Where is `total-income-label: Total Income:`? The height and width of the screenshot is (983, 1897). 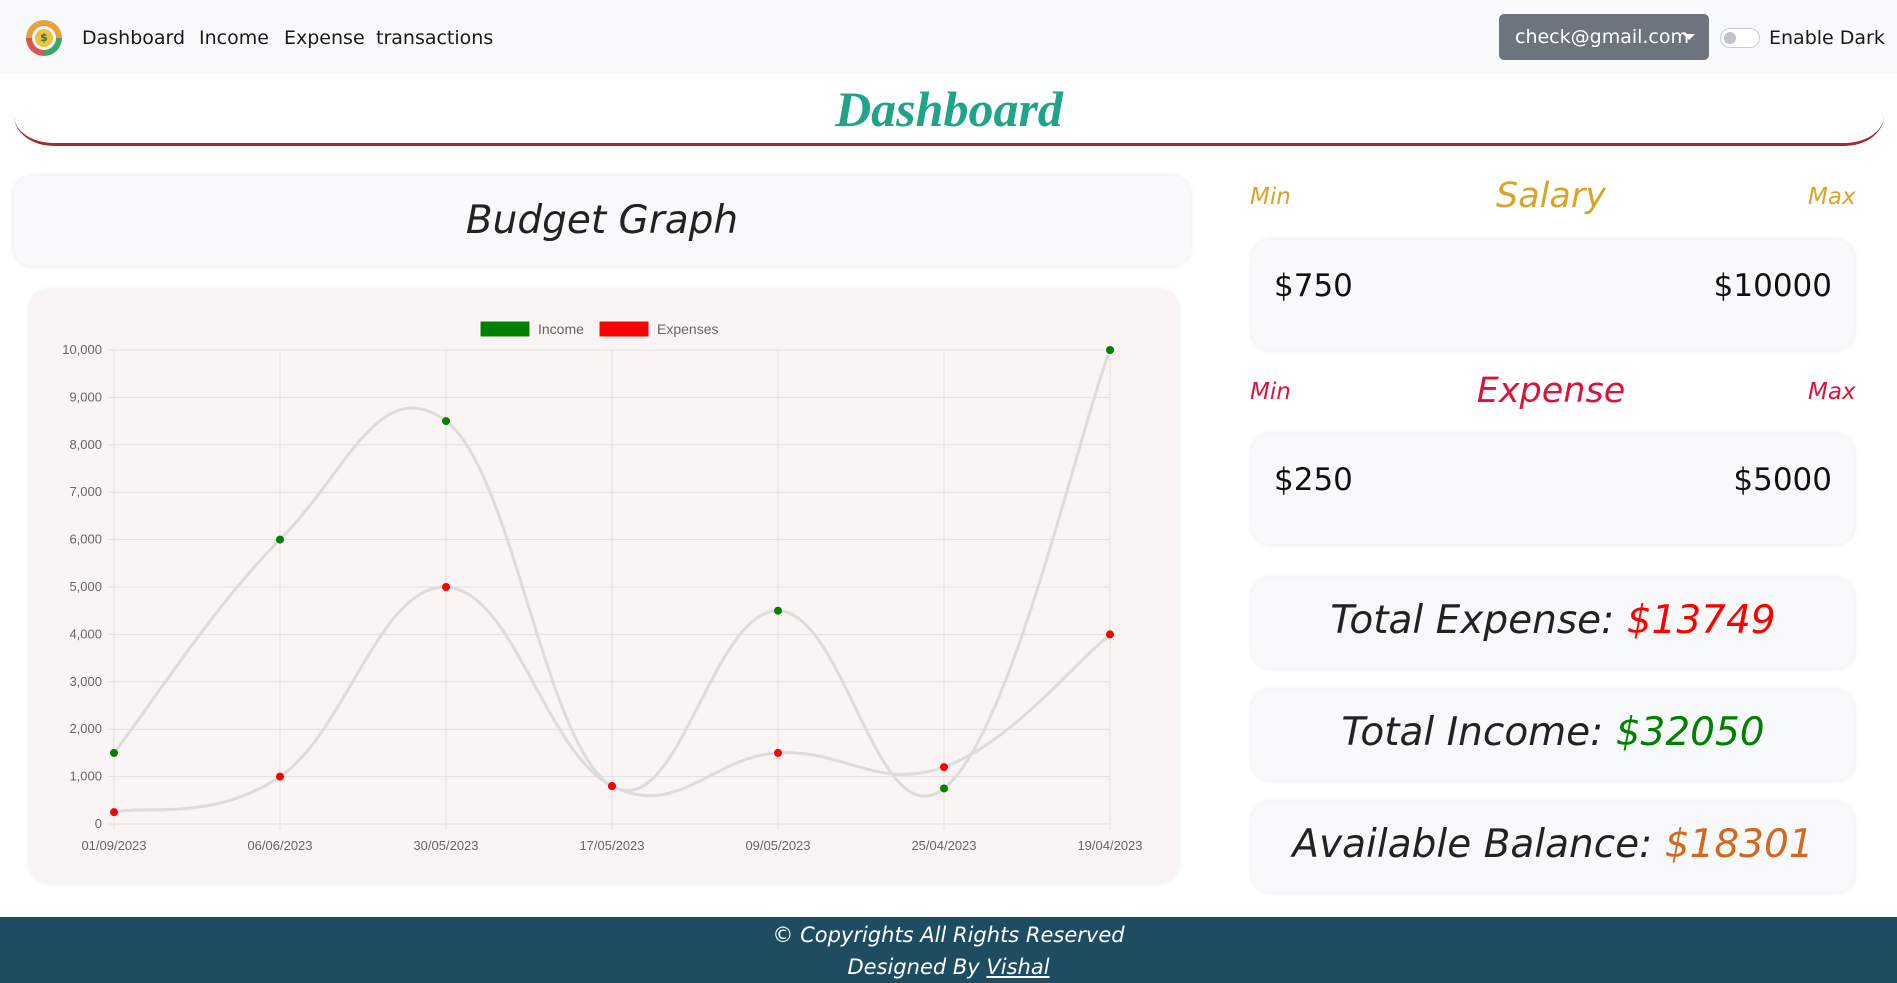
total-income-label: Total Income: is located at coordinates (1472, 732).